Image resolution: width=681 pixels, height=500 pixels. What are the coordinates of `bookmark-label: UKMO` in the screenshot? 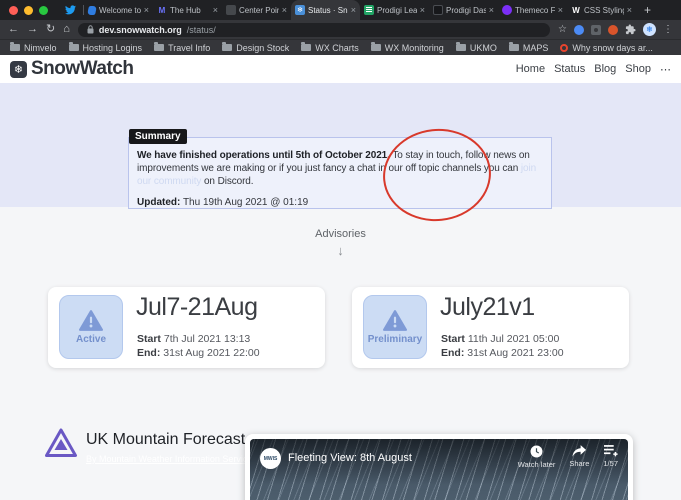 It's located at (483, 47).